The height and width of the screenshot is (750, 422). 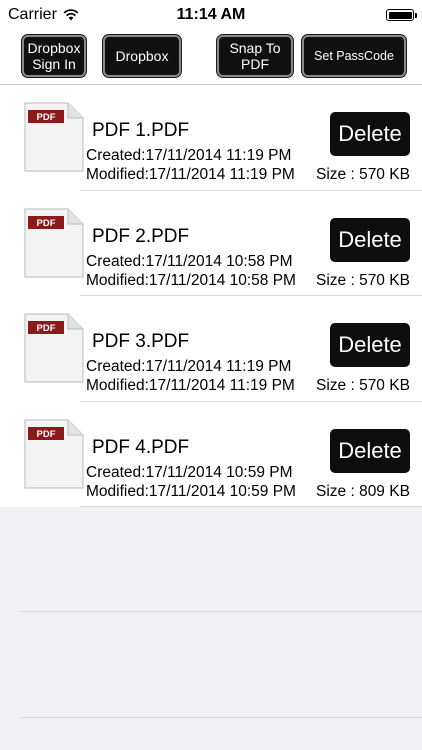 I want to click on status-time: 11:14 AM, so click(x=211, y=14).